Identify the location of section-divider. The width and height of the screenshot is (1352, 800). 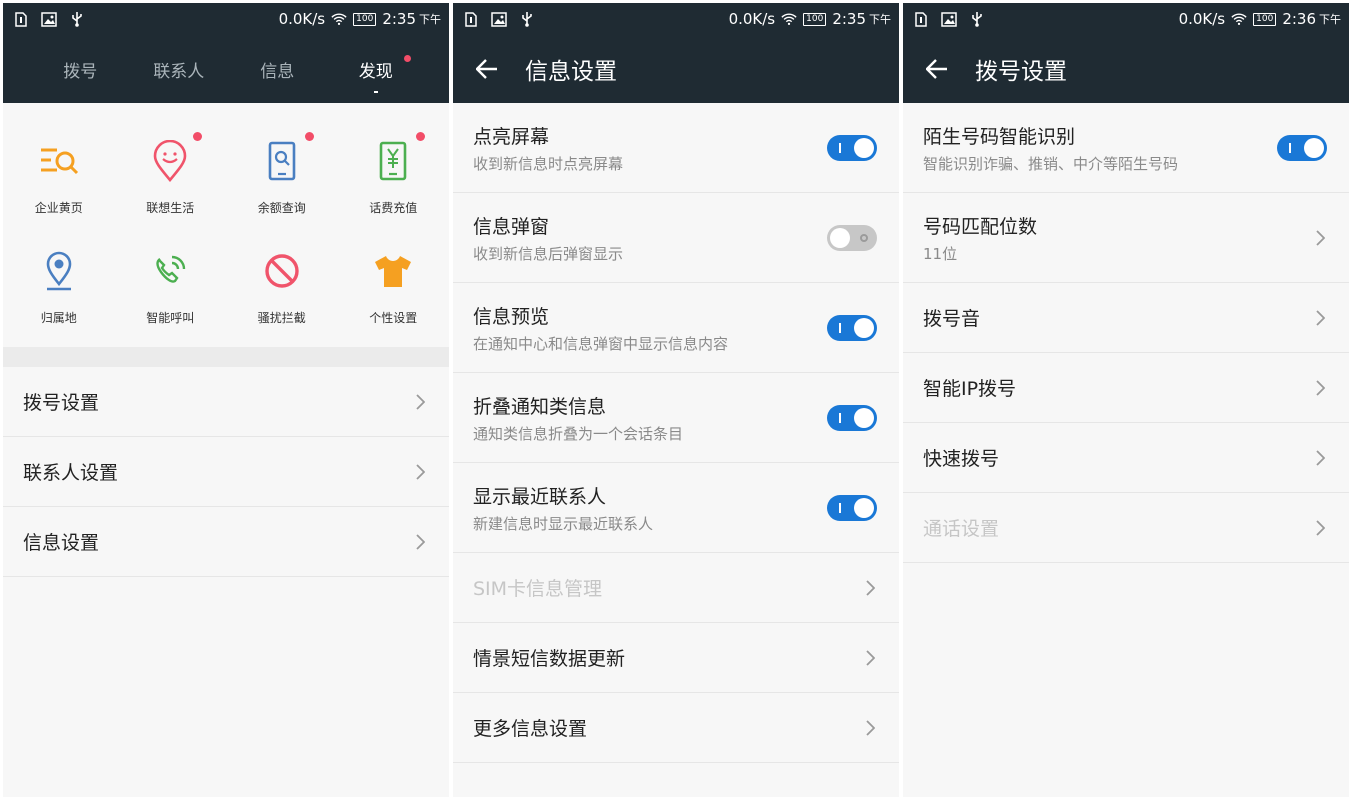
(226, 357).